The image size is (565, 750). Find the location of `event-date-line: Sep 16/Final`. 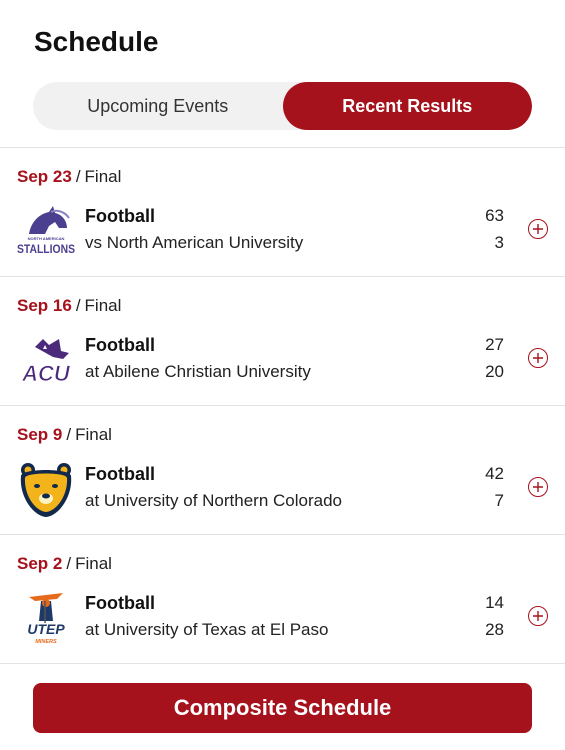

event-date-line: Sep 16/Final is located at coordinates (69, 305).